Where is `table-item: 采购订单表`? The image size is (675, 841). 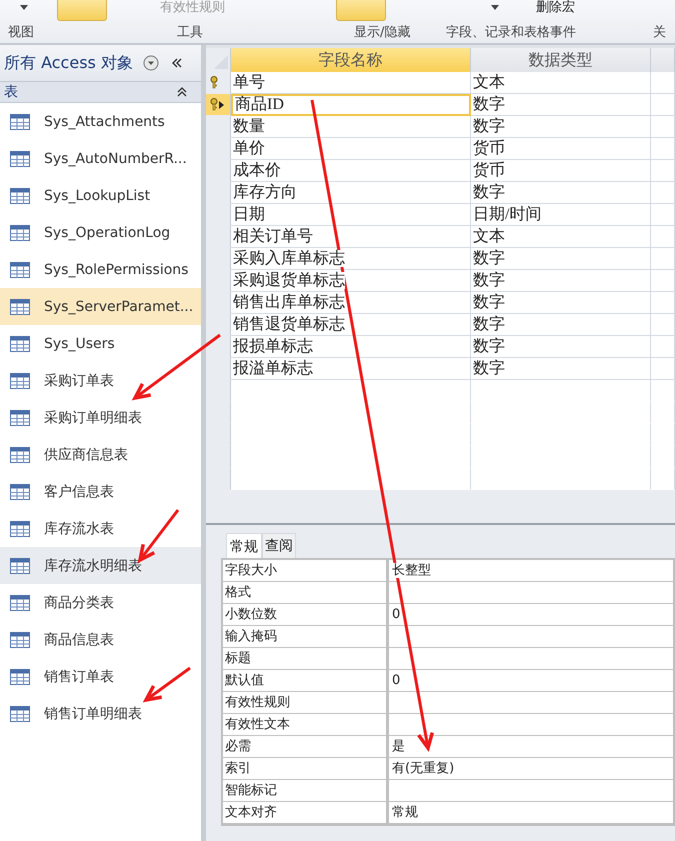 table-item: 采购订单表 is located at coordinates (100, 380).